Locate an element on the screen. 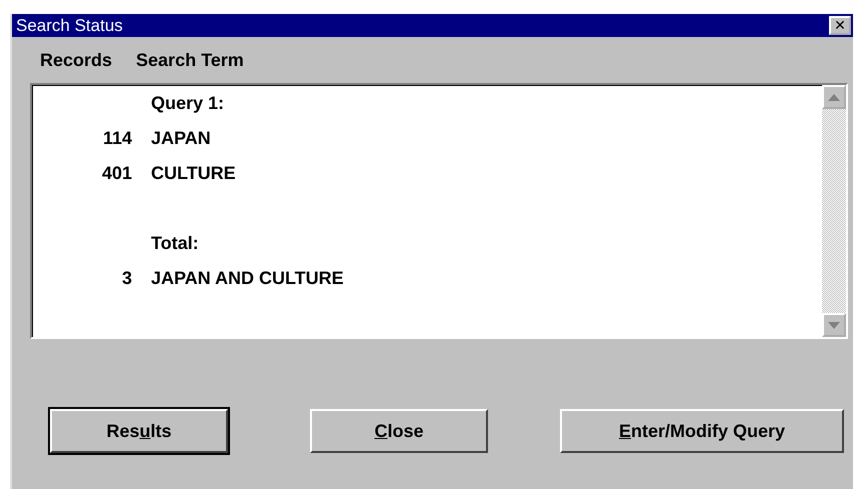 The image size is (861, 489). section-label: Query 1: is located at coordinates (187, 103).